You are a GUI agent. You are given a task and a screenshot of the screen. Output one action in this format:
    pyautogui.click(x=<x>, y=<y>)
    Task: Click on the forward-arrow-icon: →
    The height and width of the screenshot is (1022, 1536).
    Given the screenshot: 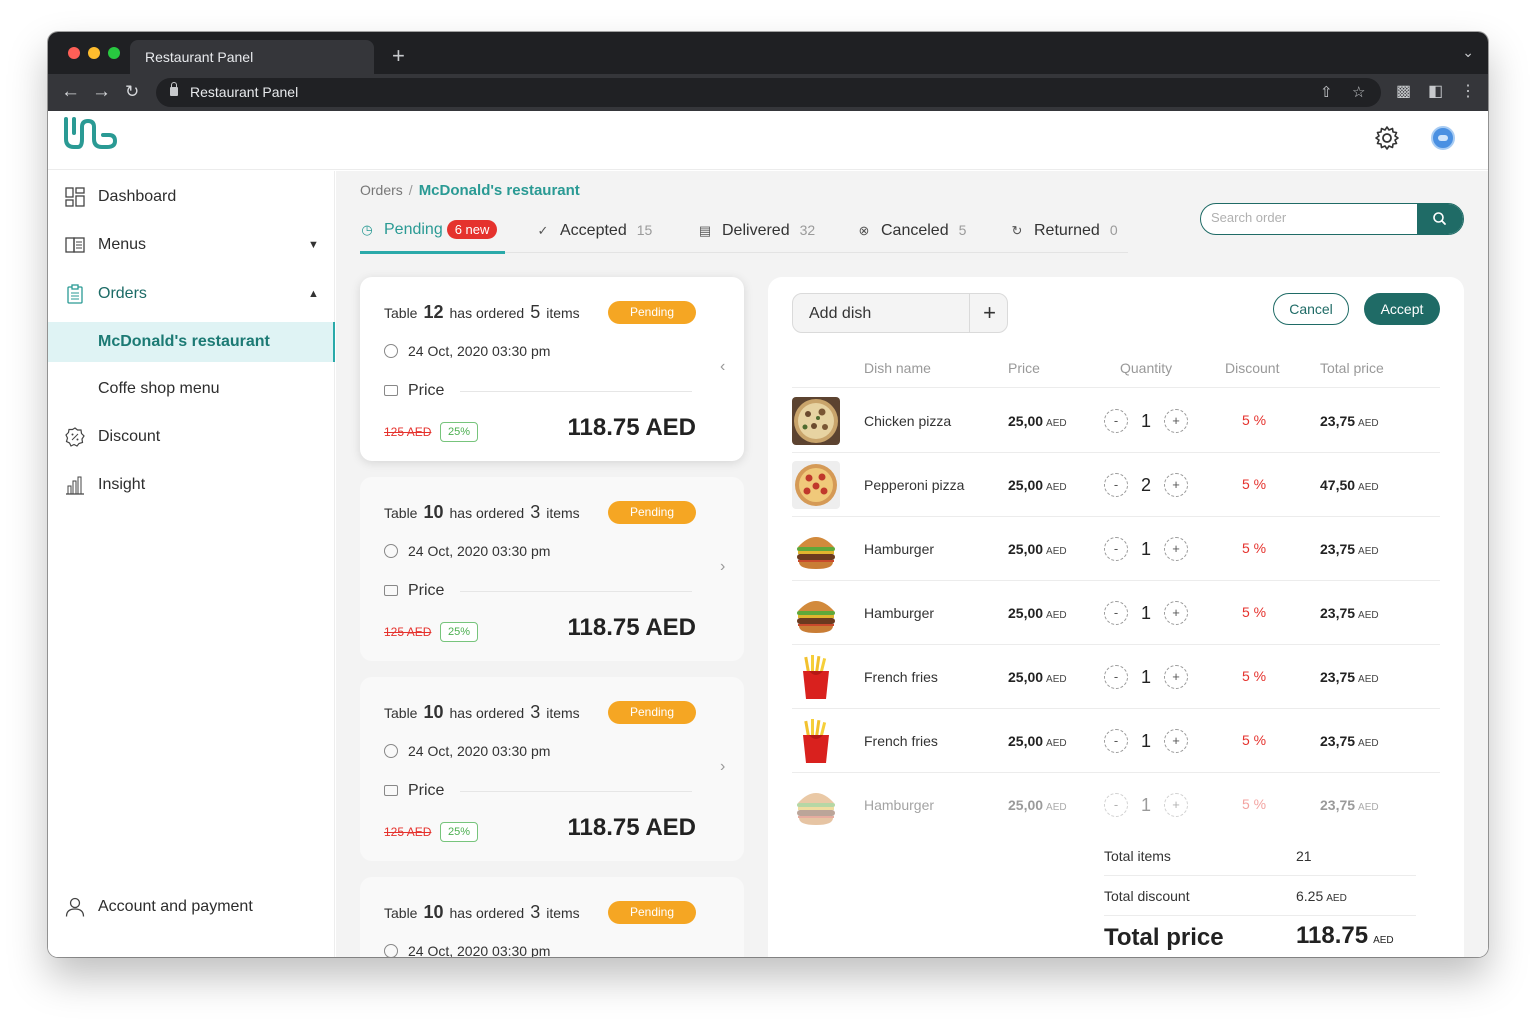 What is the action you would take?
    pyautogui.click(x=101, y=92)
    